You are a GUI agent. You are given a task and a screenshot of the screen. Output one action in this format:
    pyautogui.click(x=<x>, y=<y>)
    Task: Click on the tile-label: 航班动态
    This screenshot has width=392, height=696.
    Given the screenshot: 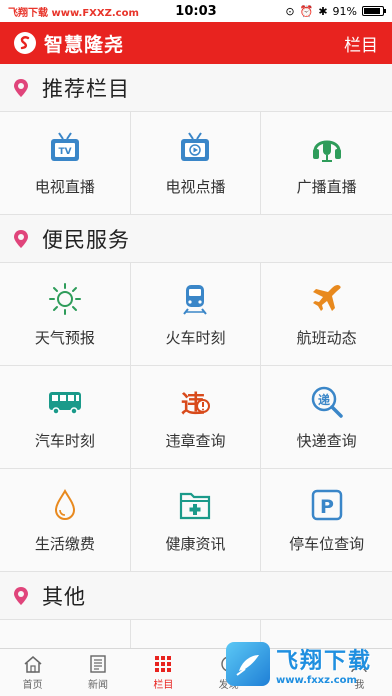 What is the action you would take?
    pyautogui.click(x=326, y=337)
    